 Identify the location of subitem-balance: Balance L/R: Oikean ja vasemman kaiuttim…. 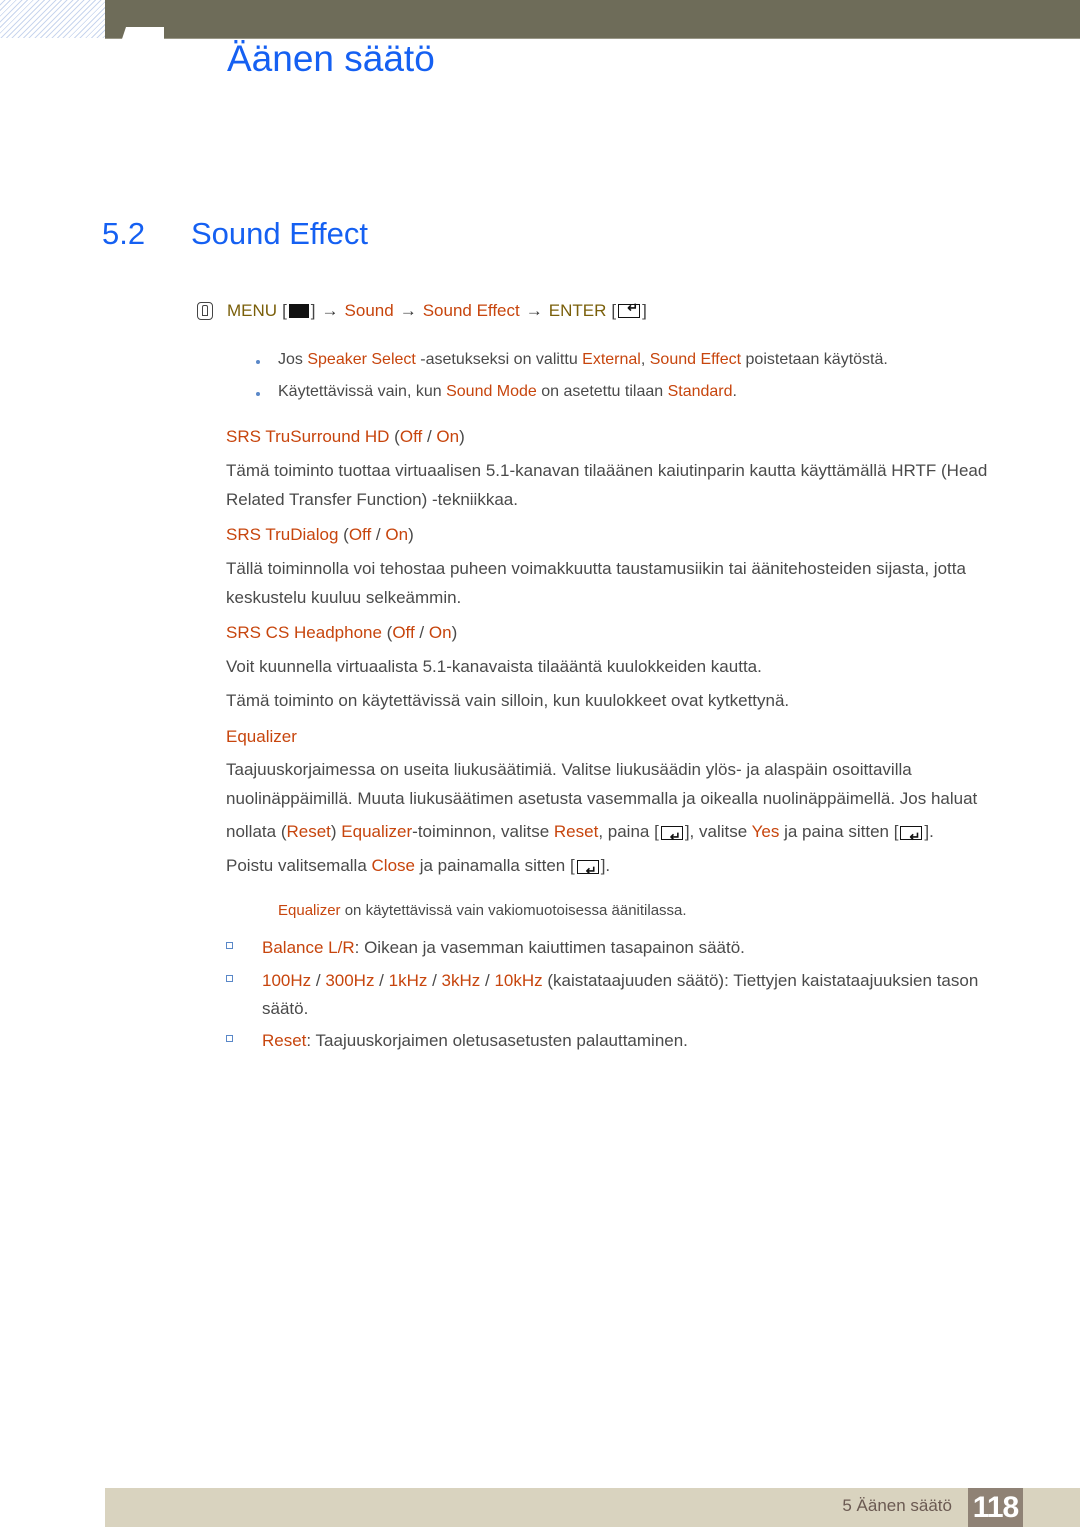
(616, 948).